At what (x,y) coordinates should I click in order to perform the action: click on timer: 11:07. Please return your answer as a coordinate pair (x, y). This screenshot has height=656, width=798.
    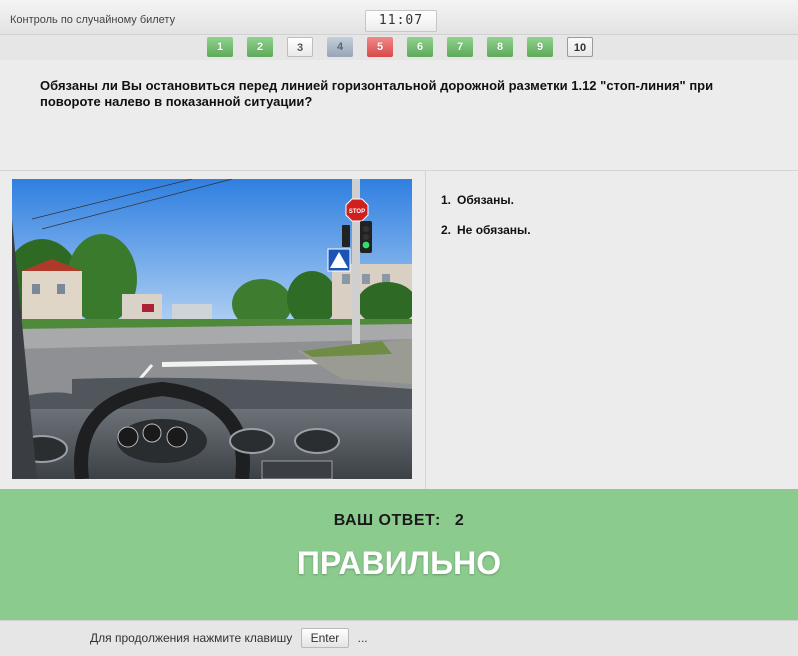
    Looking at the image, I should click on (401, 21).